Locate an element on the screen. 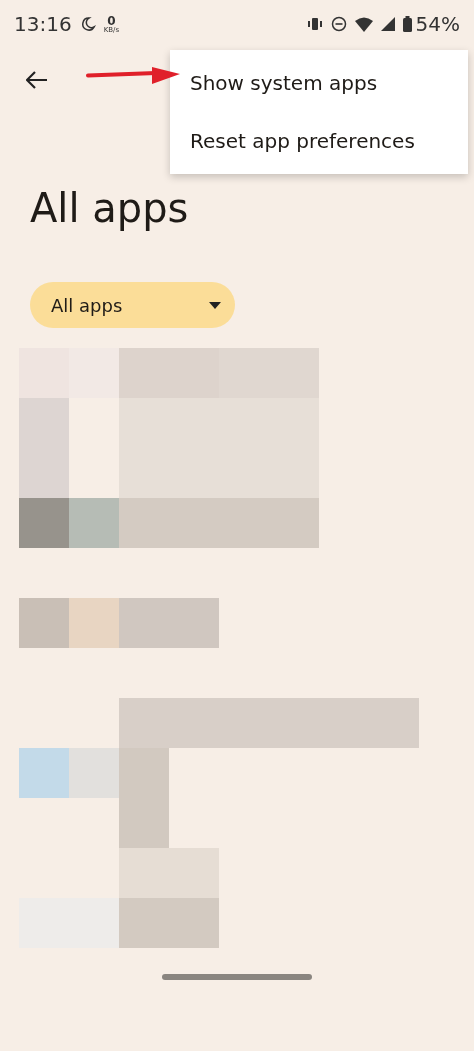 The image size is (474, 1051). battery-percent: 54% is located at coordinates (437, 24).